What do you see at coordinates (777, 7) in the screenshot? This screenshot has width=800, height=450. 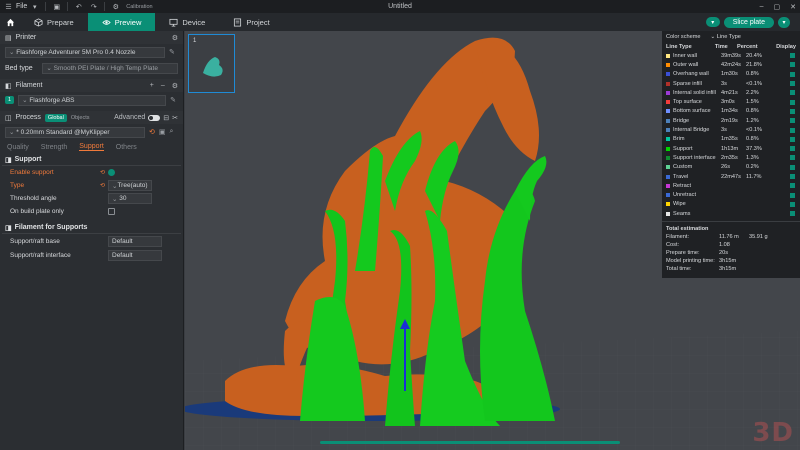 I see `maximize-icon: ▢` at bounding box center [777, 7].